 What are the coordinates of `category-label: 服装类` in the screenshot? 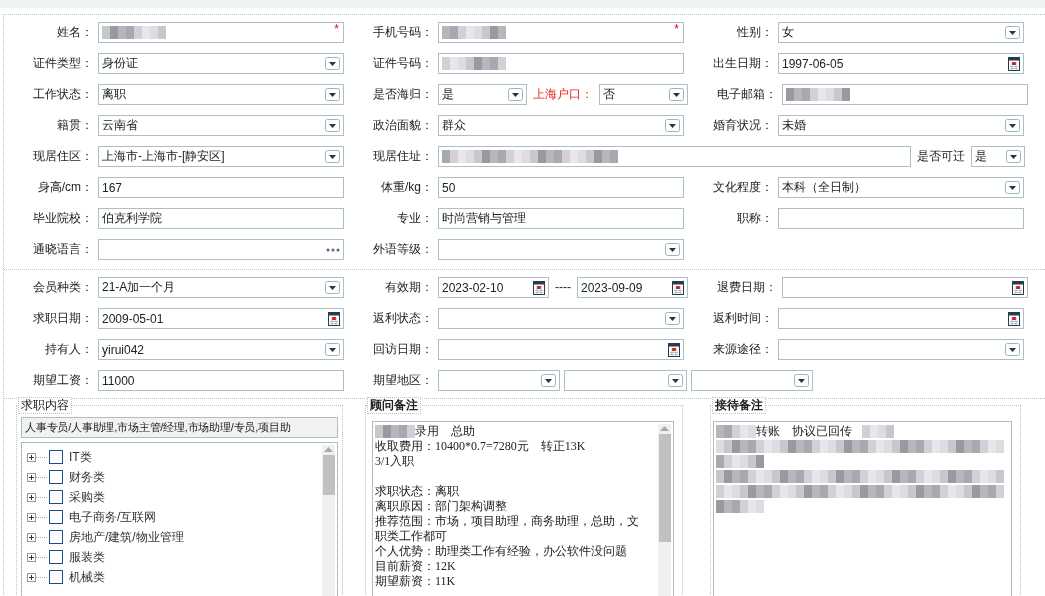 It's located at (87, 557).